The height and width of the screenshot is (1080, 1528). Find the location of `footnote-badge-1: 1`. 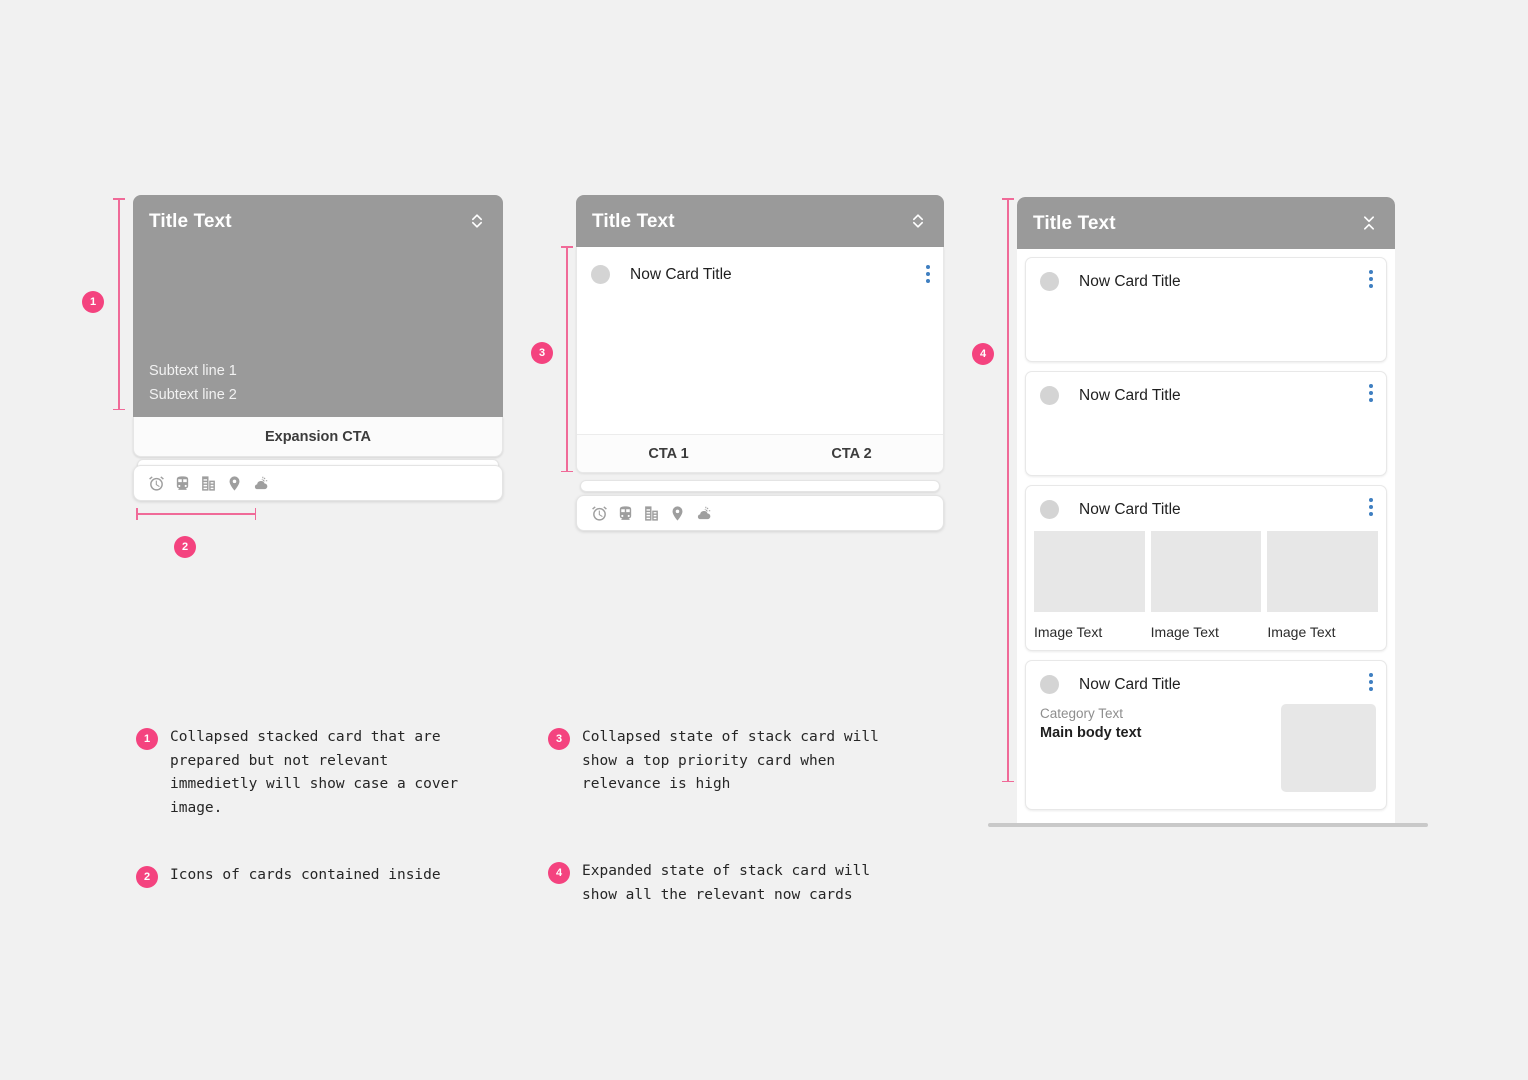

footnote-badge-1: 1 is located at coordinates (147, 739).